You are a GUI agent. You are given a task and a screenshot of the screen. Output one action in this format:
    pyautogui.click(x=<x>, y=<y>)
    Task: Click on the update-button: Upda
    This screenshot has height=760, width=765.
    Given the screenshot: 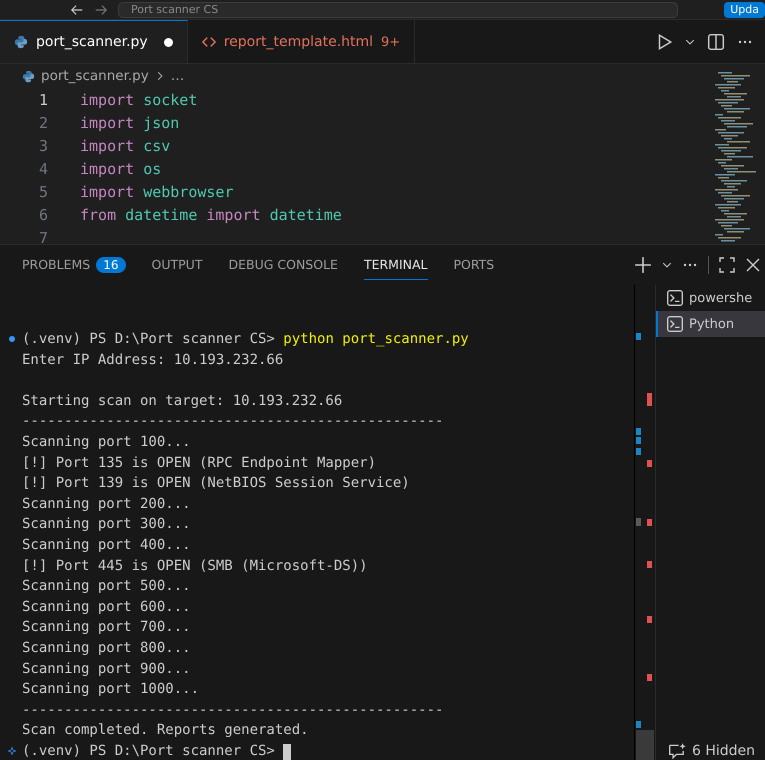 What is the action you would take?
    pyautogui.click(x=744, y=10)
    